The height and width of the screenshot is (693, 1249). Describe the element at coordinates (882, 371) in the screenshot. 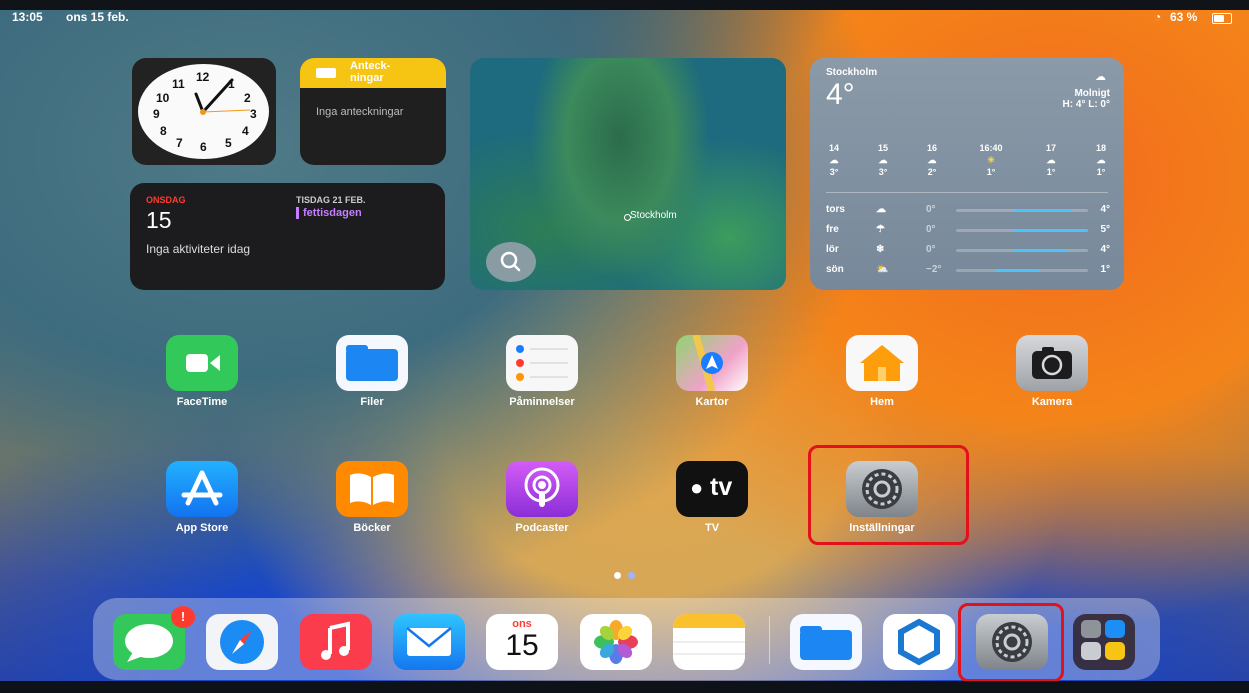

I see `app-hem: Hem` at that location.